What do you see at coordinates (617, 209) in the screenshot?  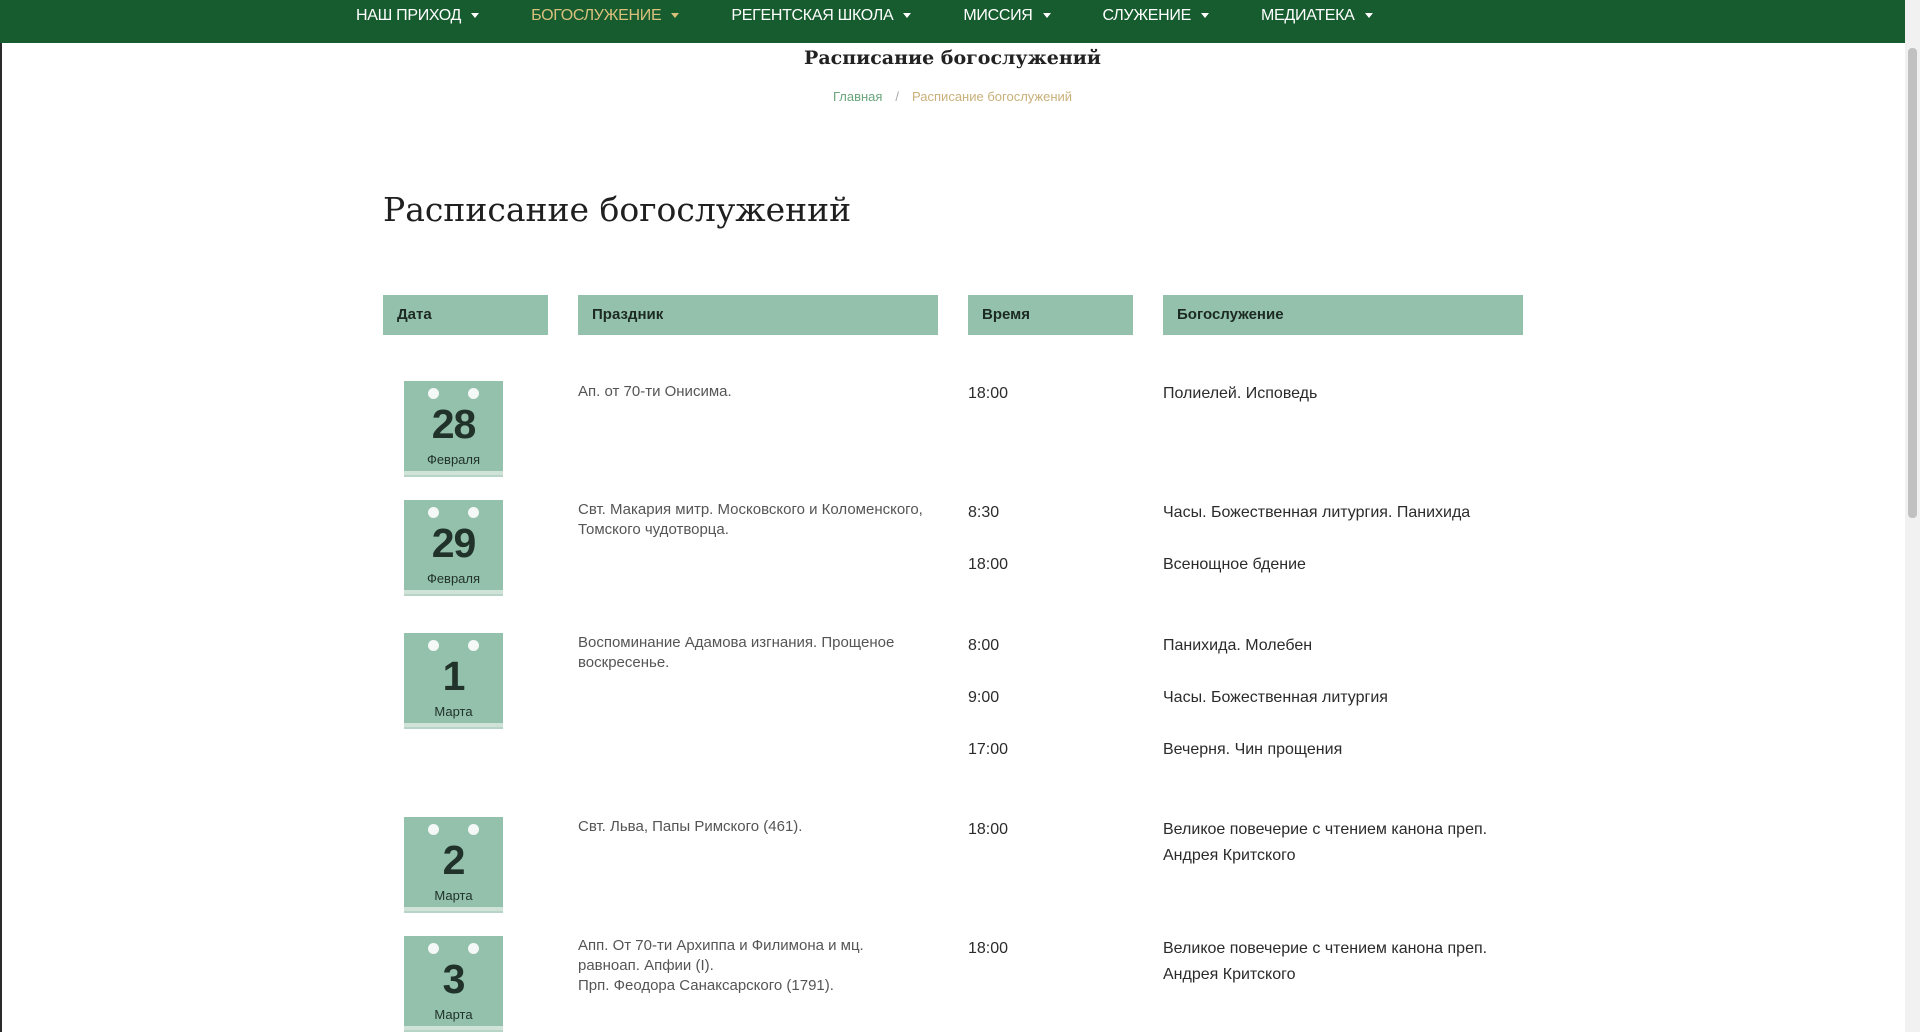 I see `page-title: Расписание богослужений` at bounding box center [617, 209].